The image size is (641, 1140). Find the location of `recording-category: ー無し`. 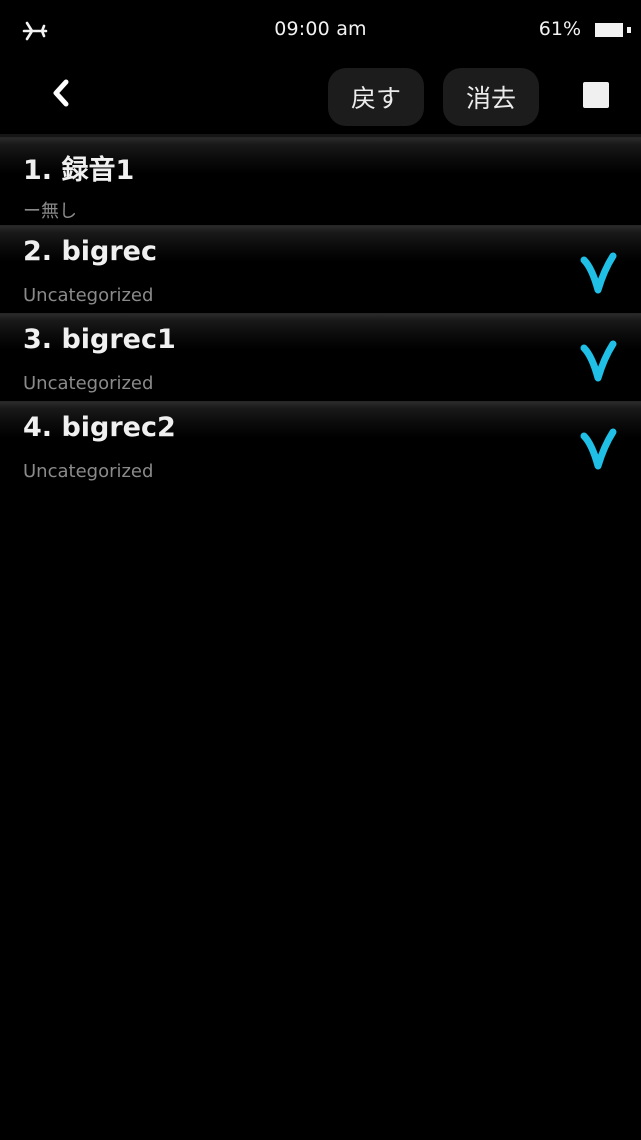

recording-category: ー無し is located at coordinates (50, 211).